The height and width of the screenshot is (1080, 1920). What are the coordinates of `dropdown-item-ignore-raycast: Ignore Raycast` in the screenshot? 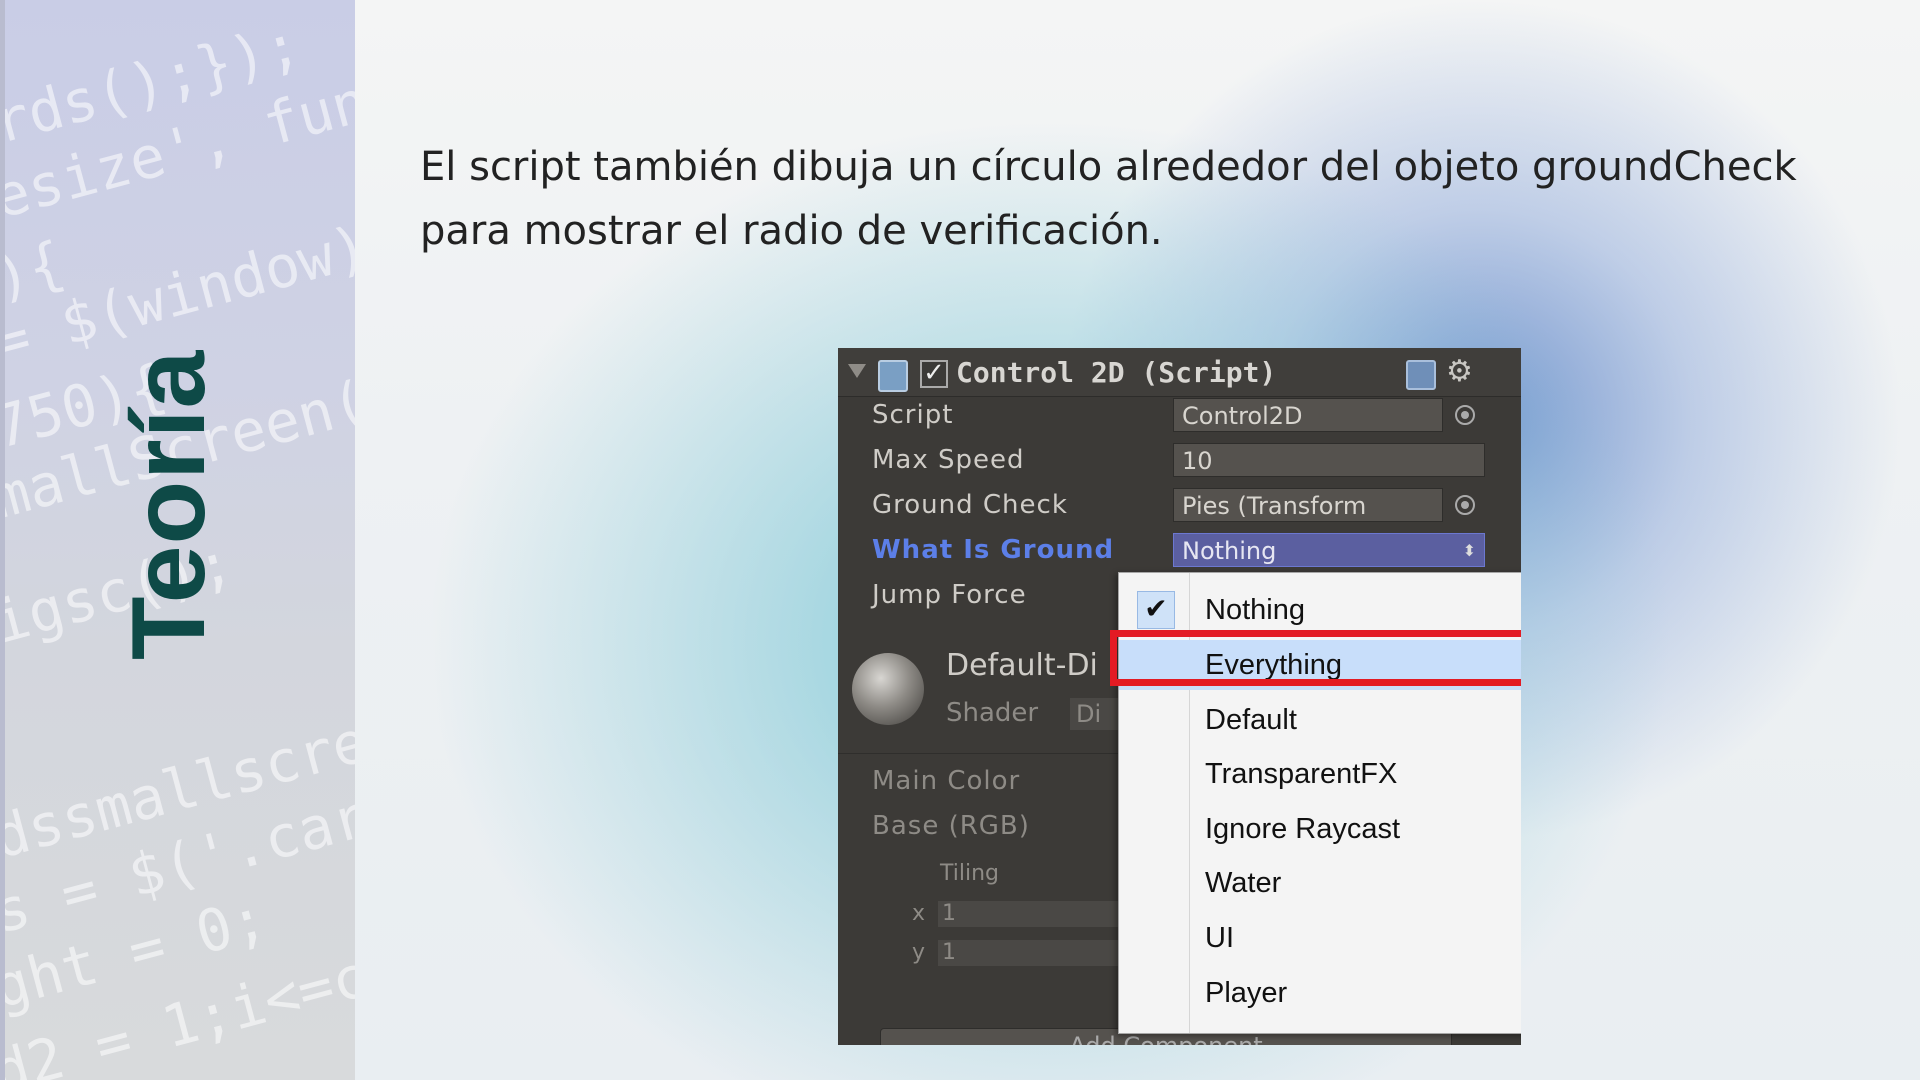 It's located at (1320, 829).